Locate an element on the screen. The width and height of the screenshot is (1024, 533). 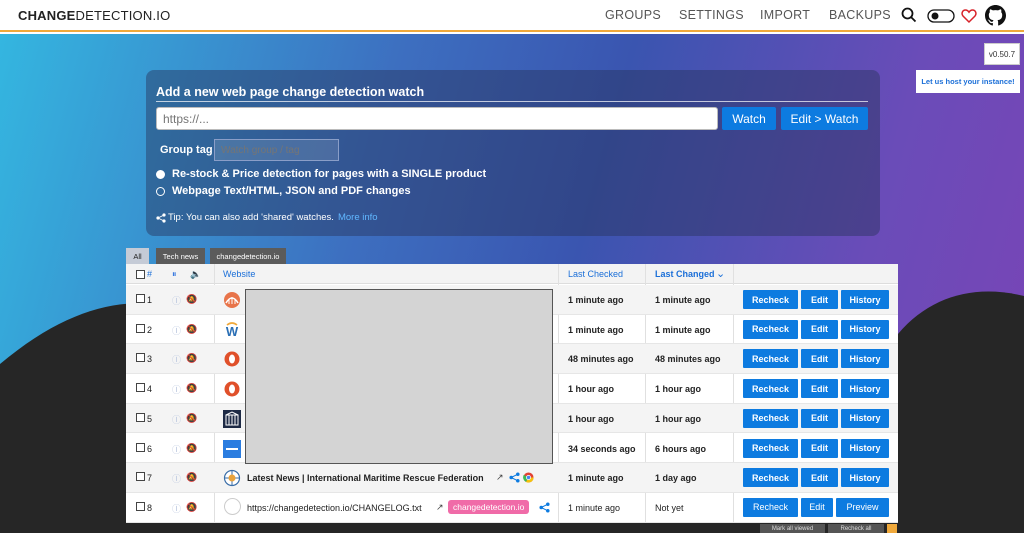
preview-button: Preview is located at coordinates (862, 507).